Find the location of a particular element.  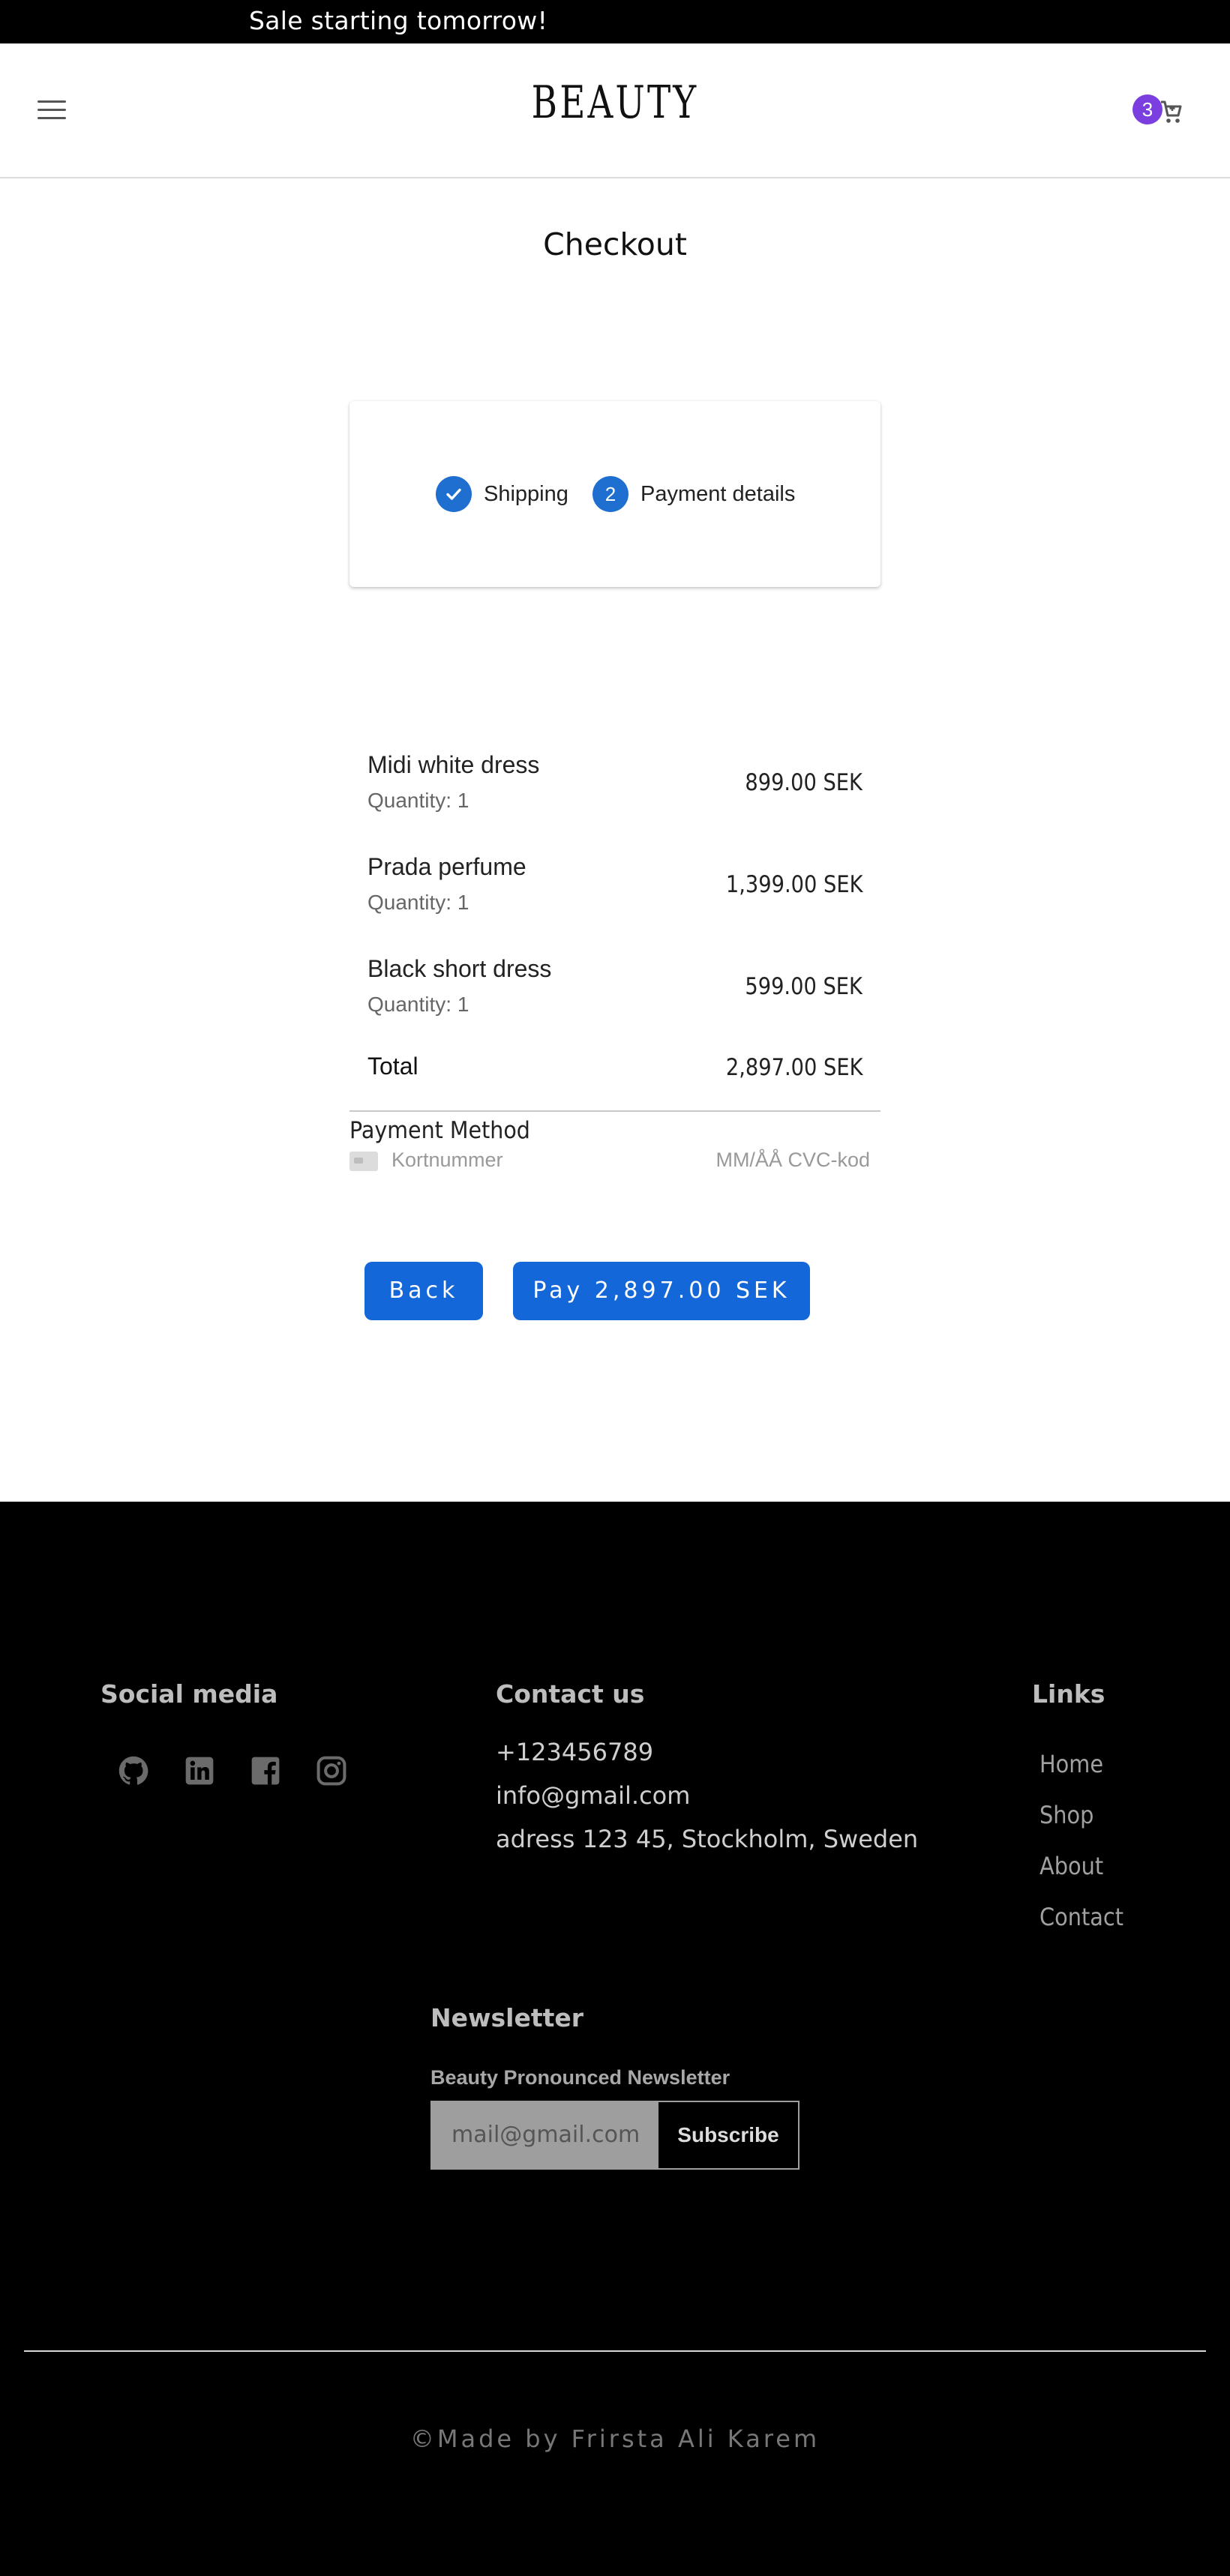

step-shipping: Shipping is located at coordinates (502, 494).